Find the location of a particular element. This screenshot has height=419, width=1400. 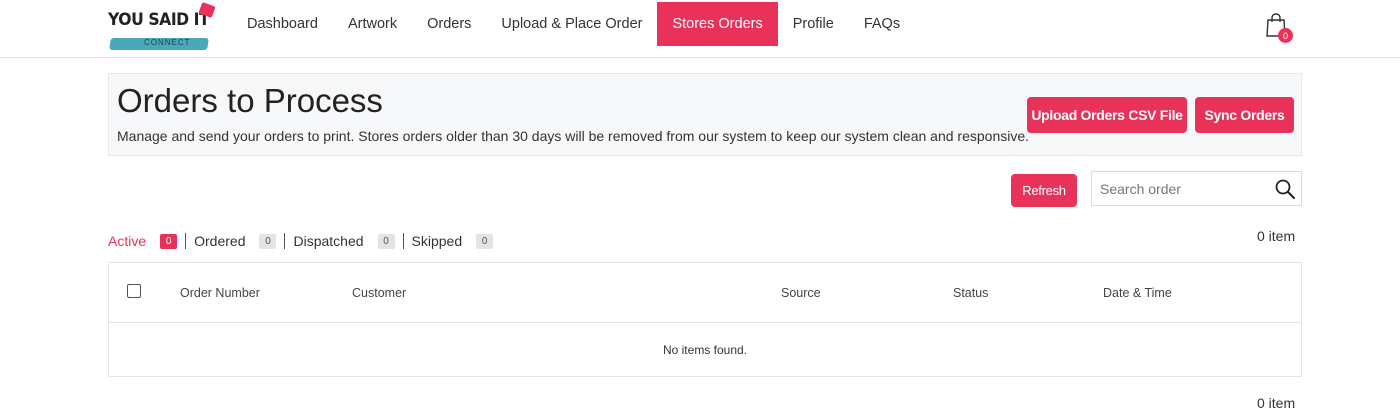

column-status: Status is located at coordinates (970, 293).